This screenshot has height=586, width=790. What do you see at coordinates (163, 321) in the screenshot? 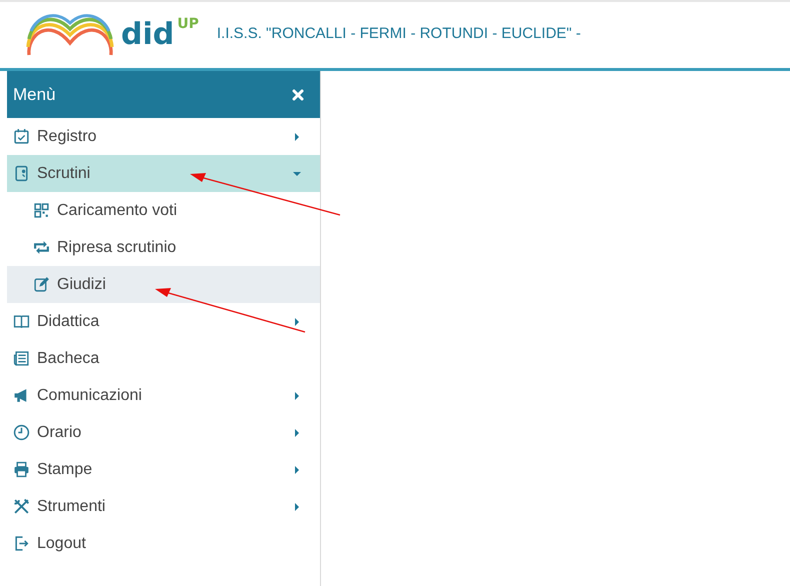
I see `menu-item: Didattica` at bounding box center [163, 321].